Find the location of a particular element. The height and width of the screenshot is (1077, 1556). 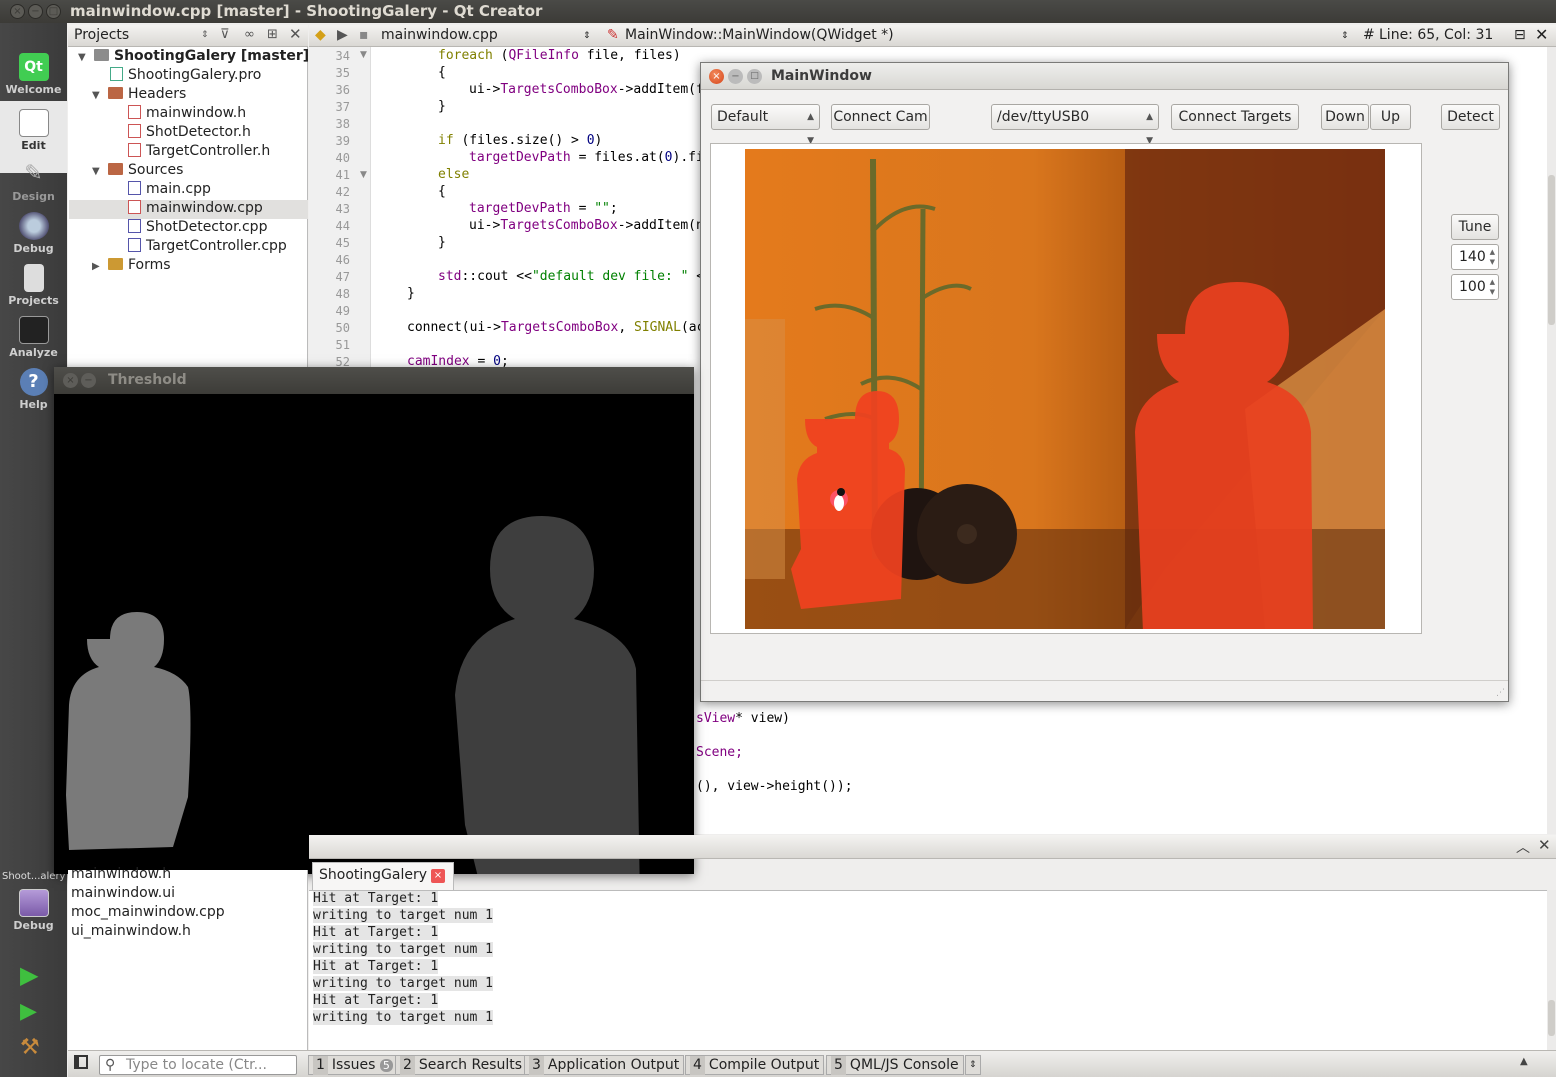

pane-application-output: 3 Application Output is located at coordinates (604, 1065).